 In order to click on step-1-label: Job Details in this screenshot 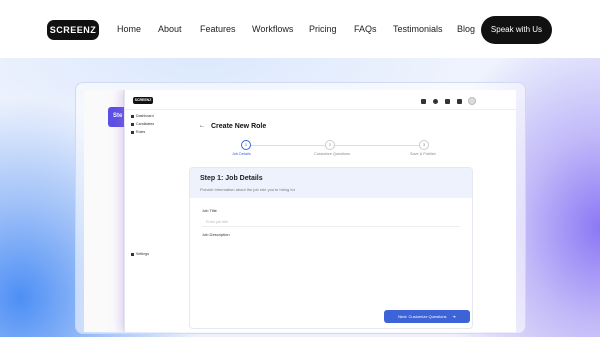, I will do `click(241, 154)`.